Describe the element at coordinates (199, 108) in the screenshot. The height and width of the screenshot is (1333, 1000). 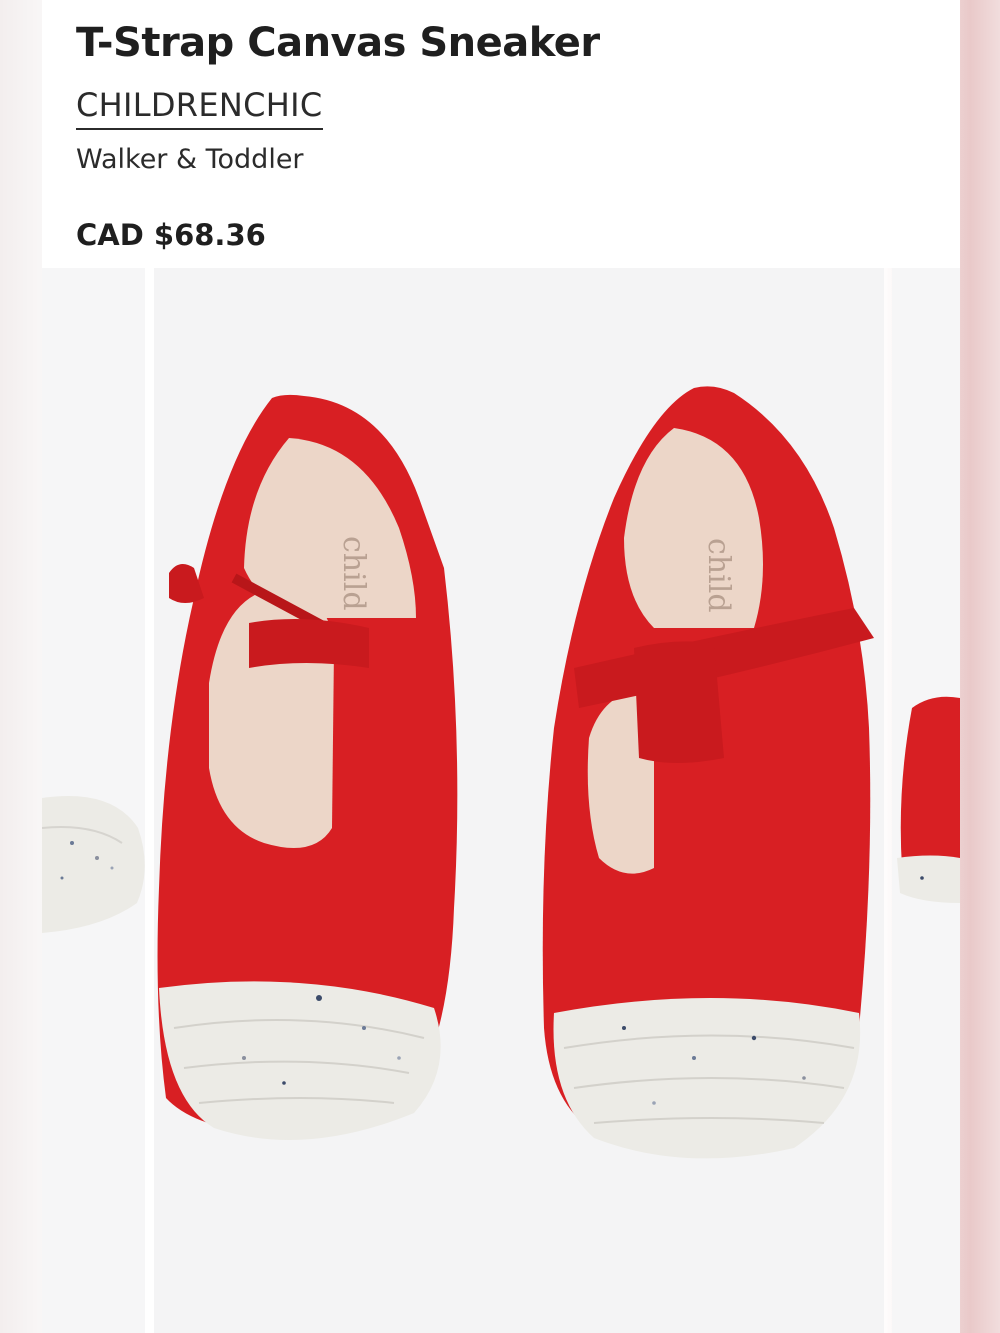
I see `brand-link: CHILDRENCHIC` at that location.